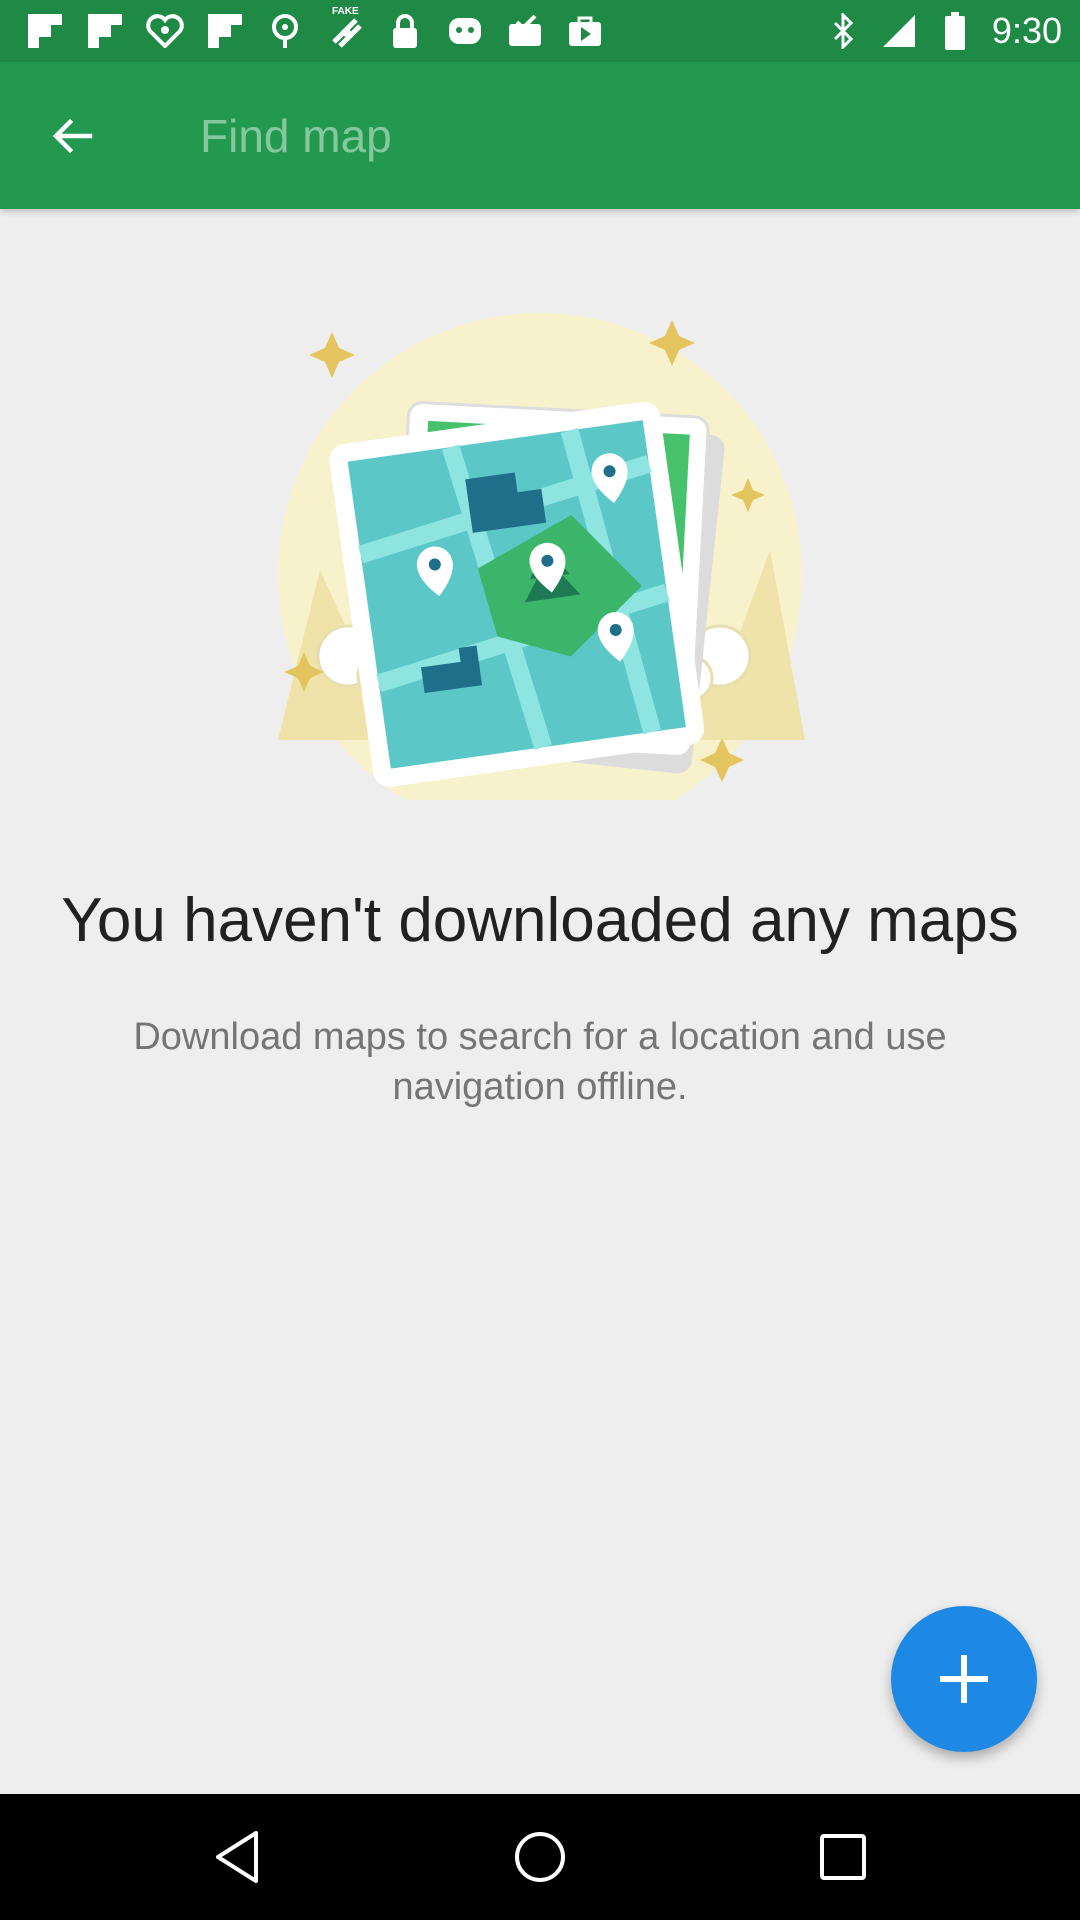 The width and height of the screenshot is (1080, 1920). I want to click on arrow-back-icon, so click(72, 136).